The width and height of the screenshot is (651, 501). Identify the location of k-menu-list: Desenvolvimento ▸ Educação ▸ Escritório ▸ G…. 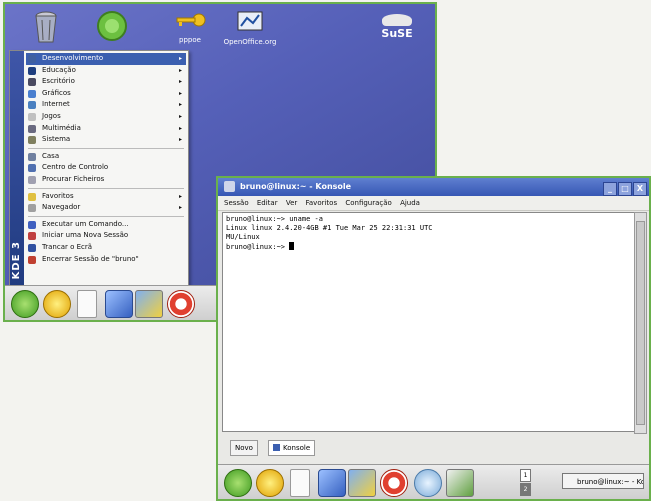
(106, 159).